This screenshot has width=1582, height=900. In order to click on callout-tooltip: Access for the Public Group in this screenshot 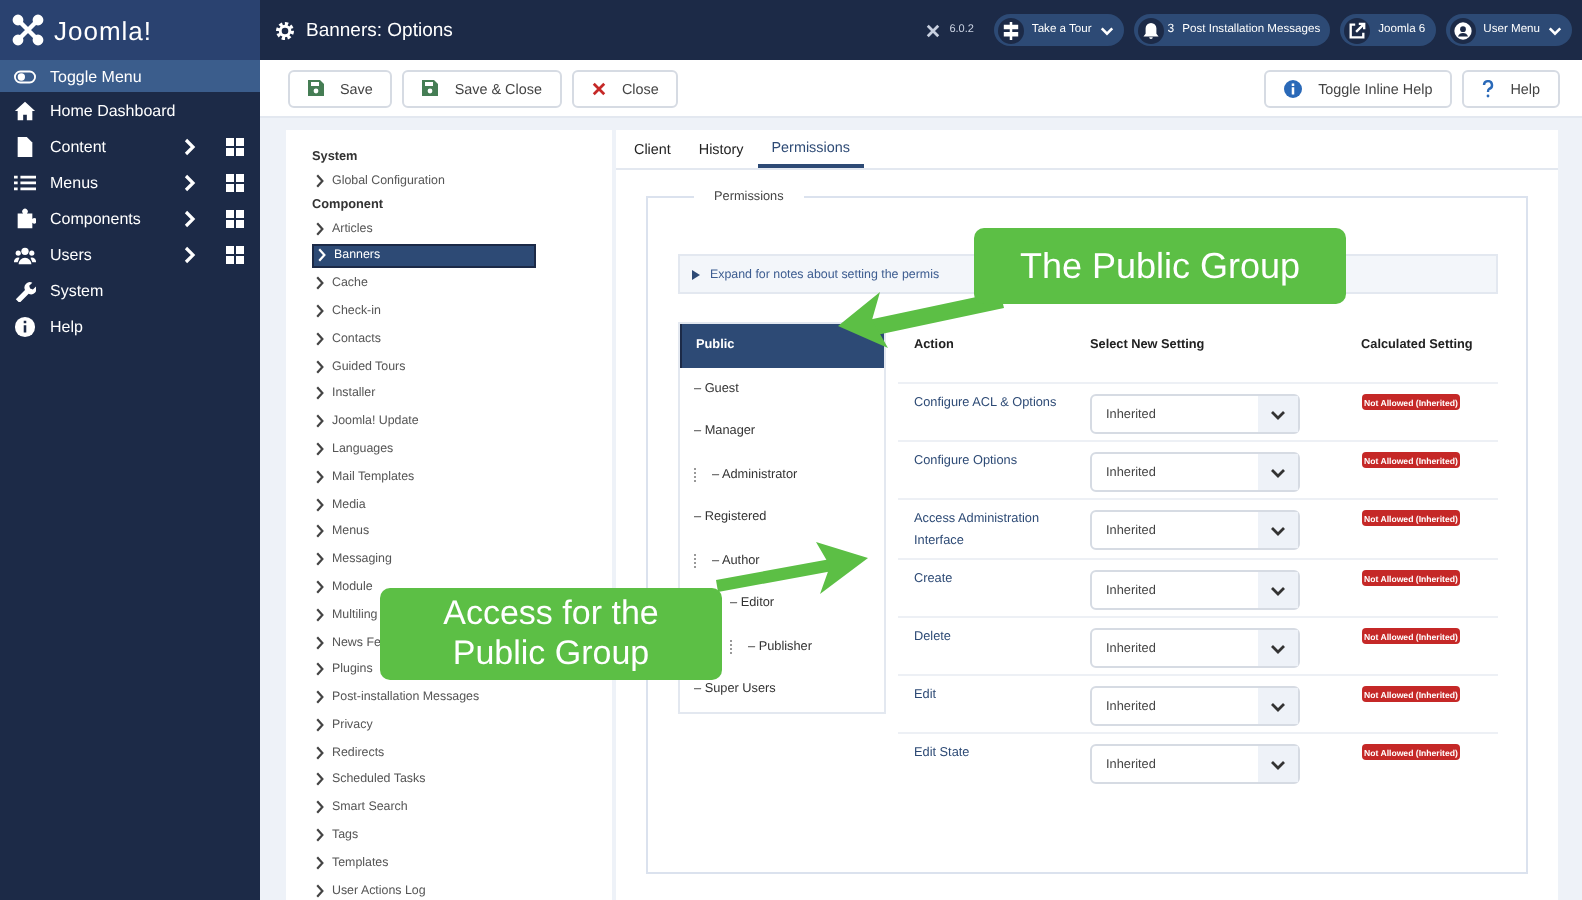, I will do `click(551, 634)`.